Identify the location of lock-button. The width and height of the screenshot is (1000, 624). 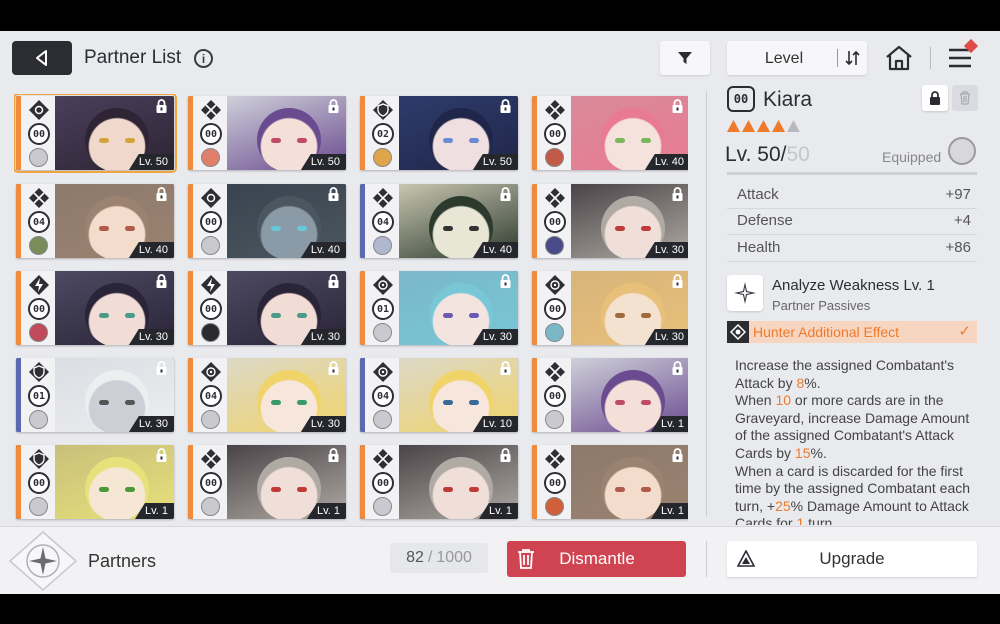
(935, 98).